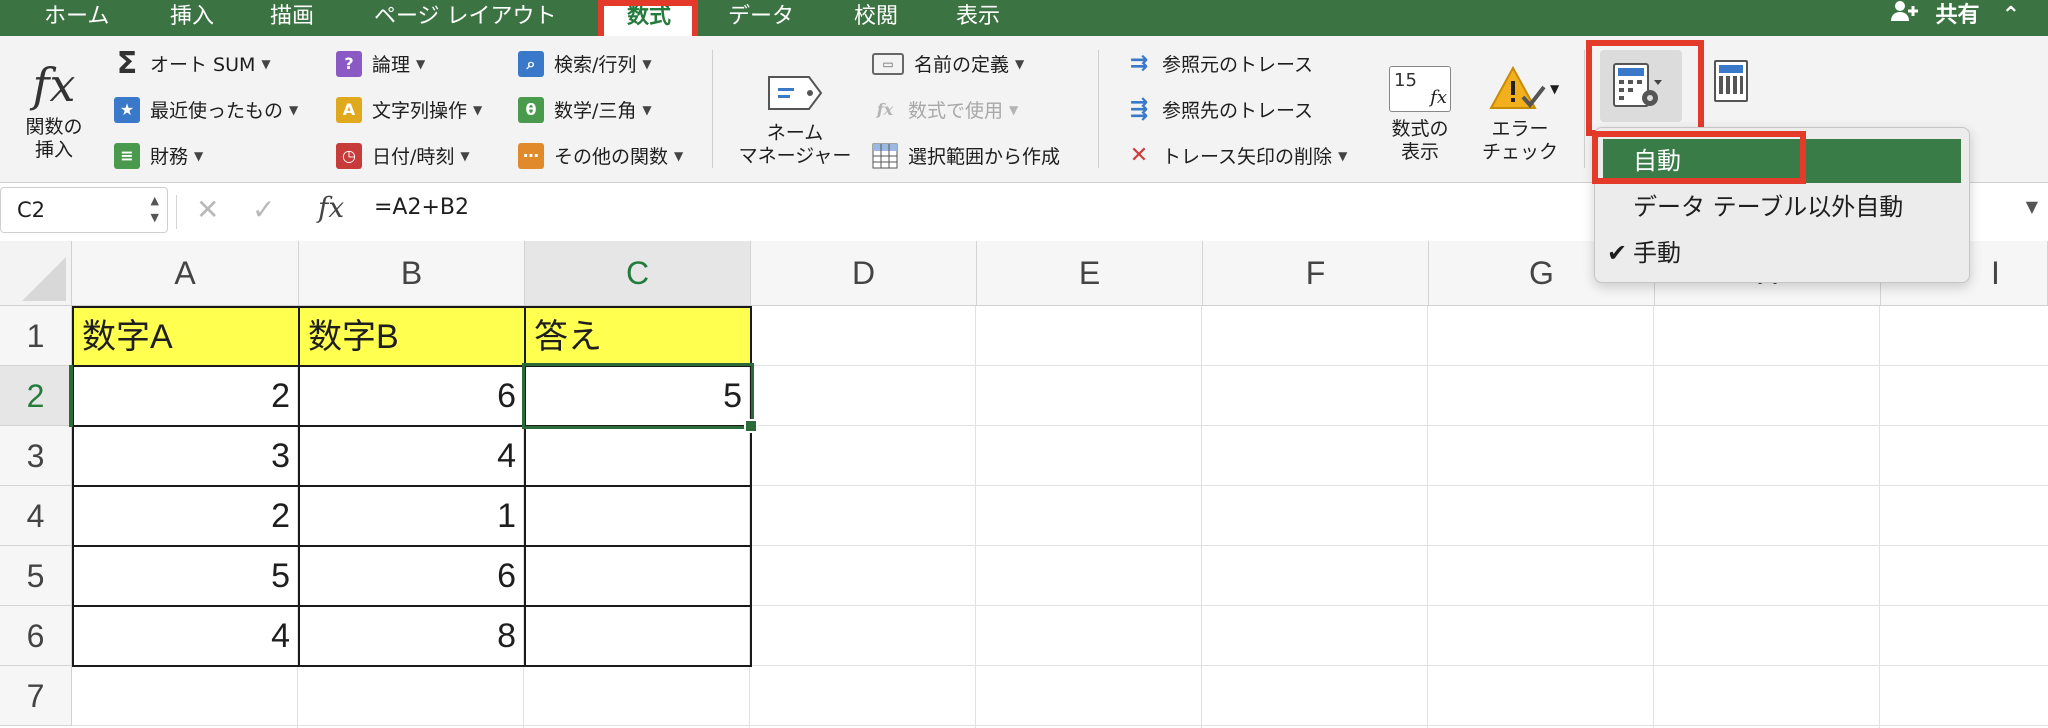  What do you see at coordinates (638, 576) in the screenshot?
I see `cell-c5` at bounding box center [638, 576].